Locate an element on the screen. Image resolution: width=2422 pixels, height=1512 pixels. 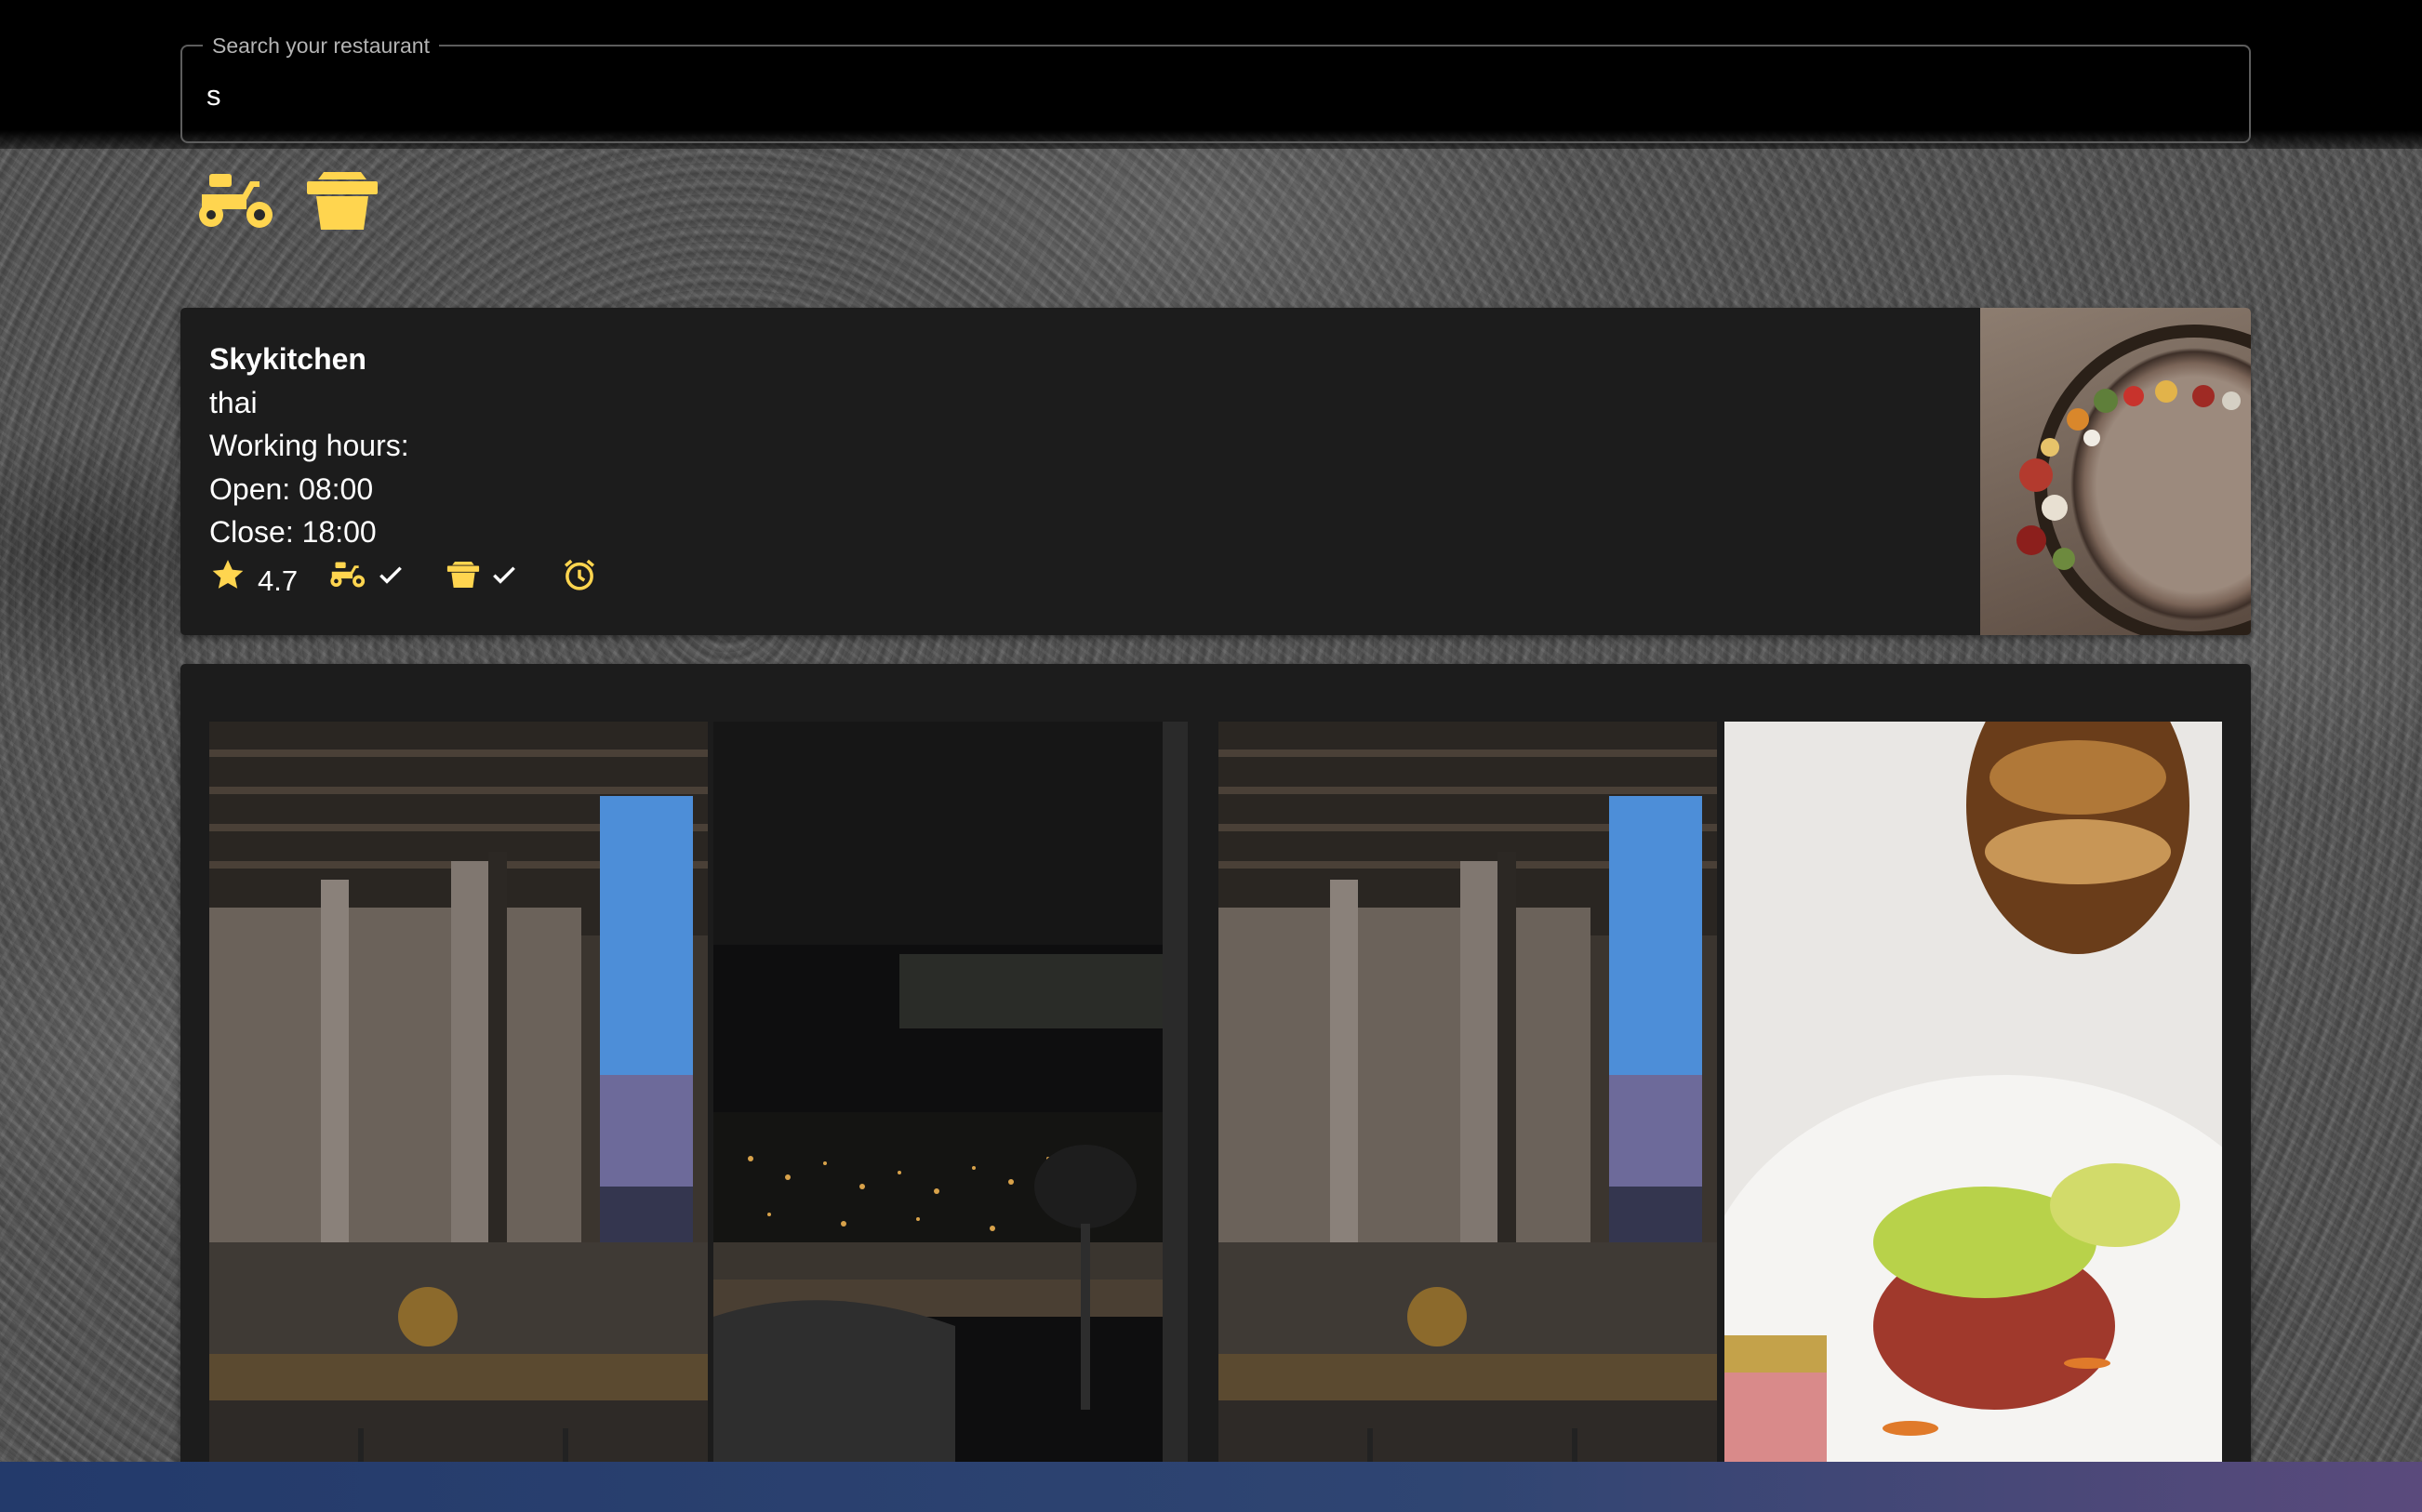
working-hours-label: Working hours: is located at coordinates (309, 445).